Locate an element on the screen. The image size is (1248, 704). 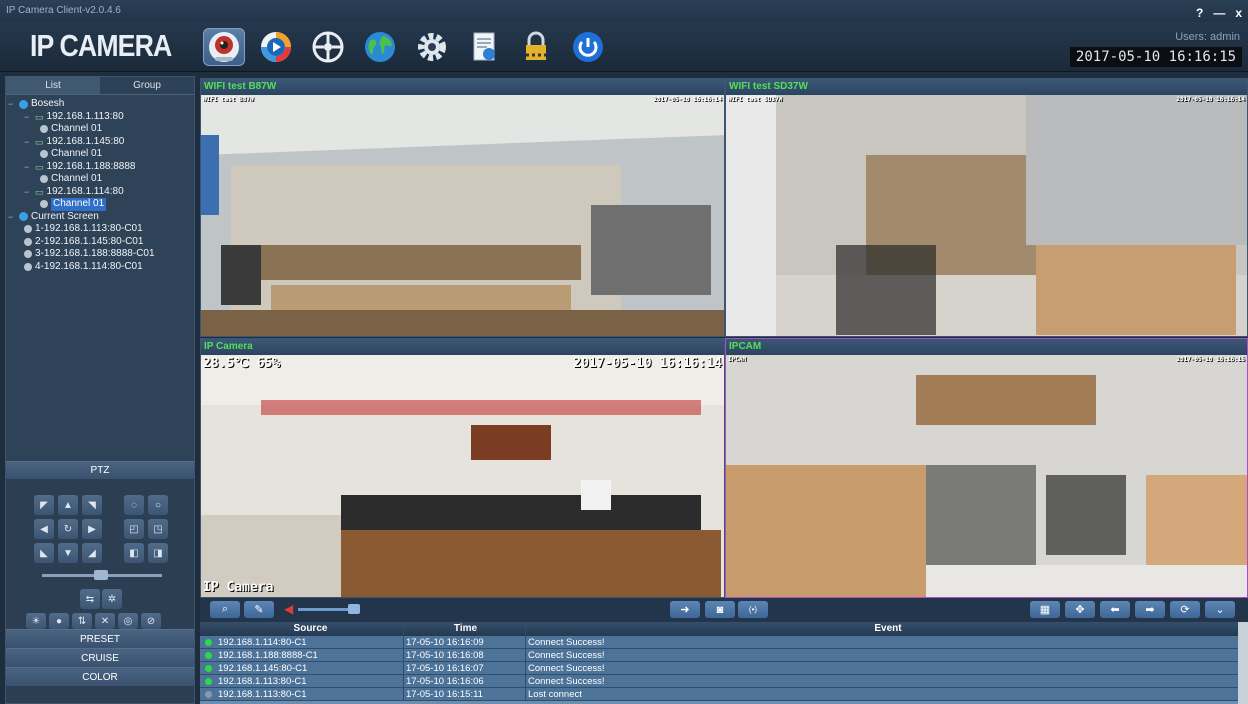
tab-group: Group is located at coordinates (147, 86).